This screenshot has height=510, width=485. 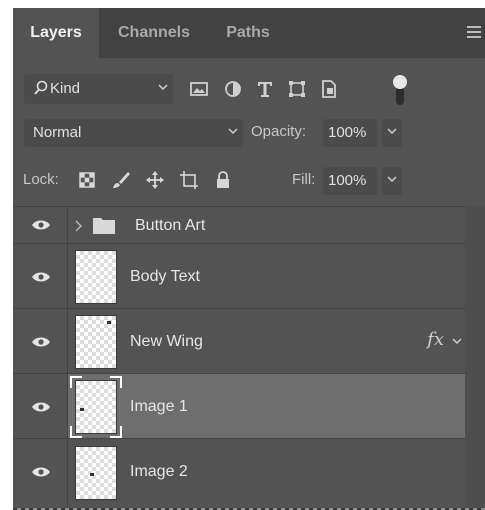 I want to click on layer-row-group: Button Art, so click(x=239, y=225).